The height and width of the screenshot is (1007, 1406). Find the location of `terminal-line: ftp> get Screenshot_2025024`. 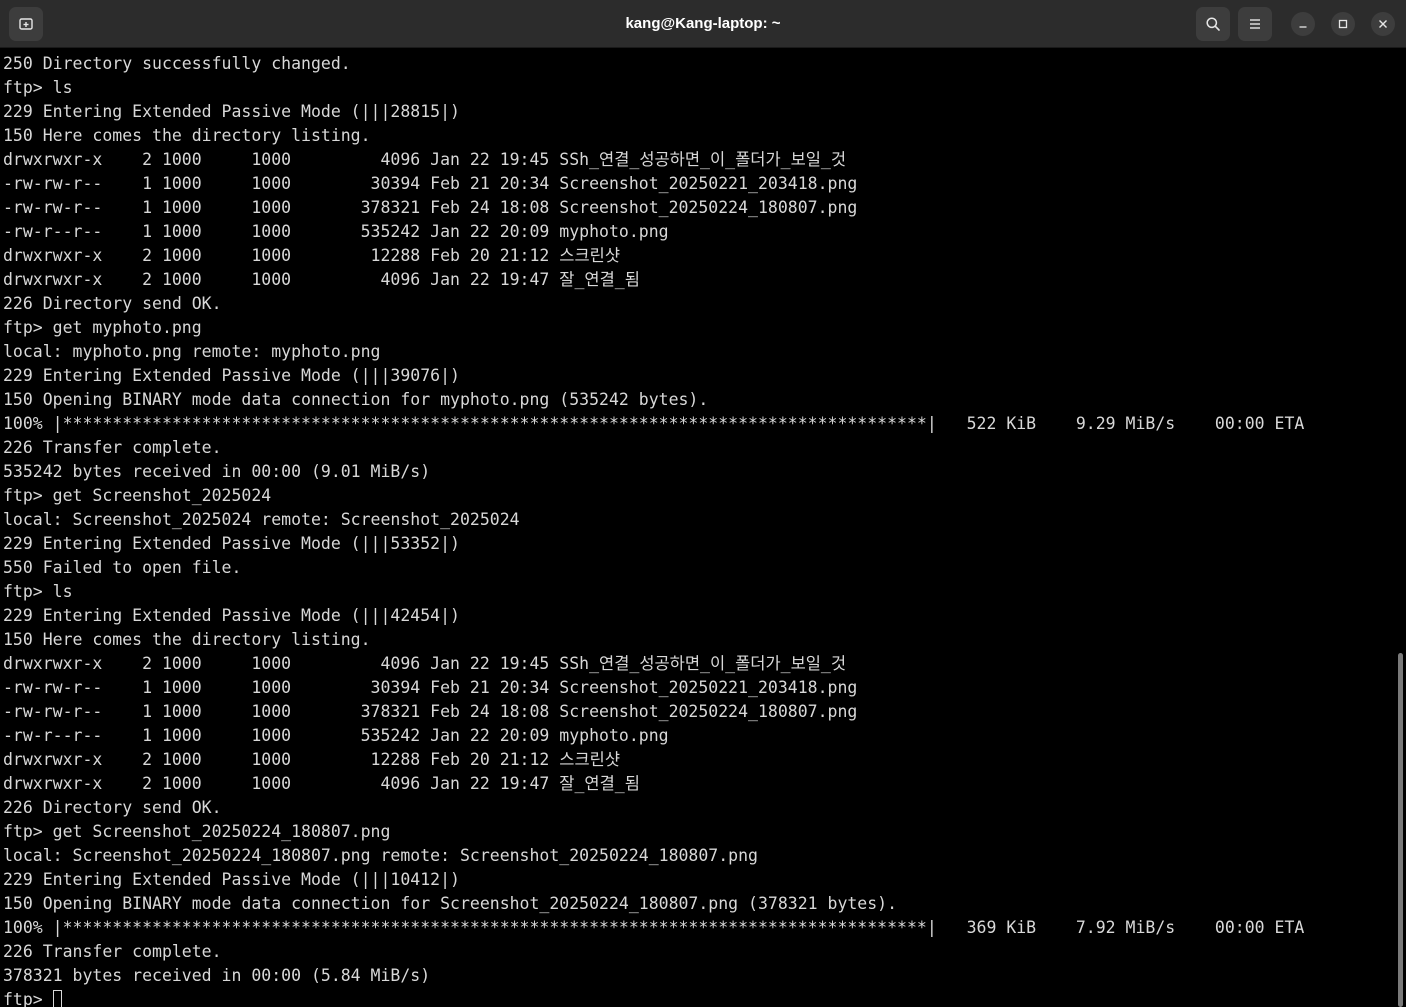

terminal-line: ftp> get Screenshot_2025024 is located at coordinates (137, 495).